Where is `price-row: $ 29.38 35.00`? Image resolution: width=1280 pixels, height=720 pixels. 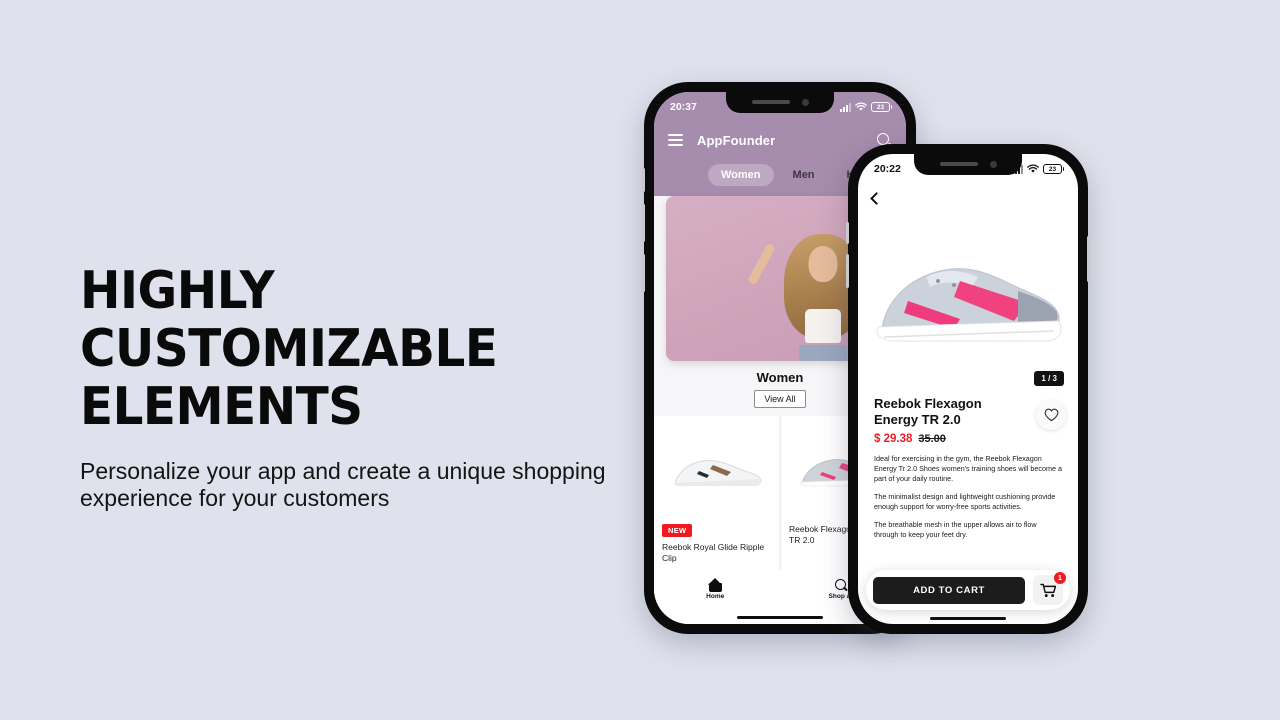
price-row: $ 29.38 35.00 is located at coordinates (968, 439).